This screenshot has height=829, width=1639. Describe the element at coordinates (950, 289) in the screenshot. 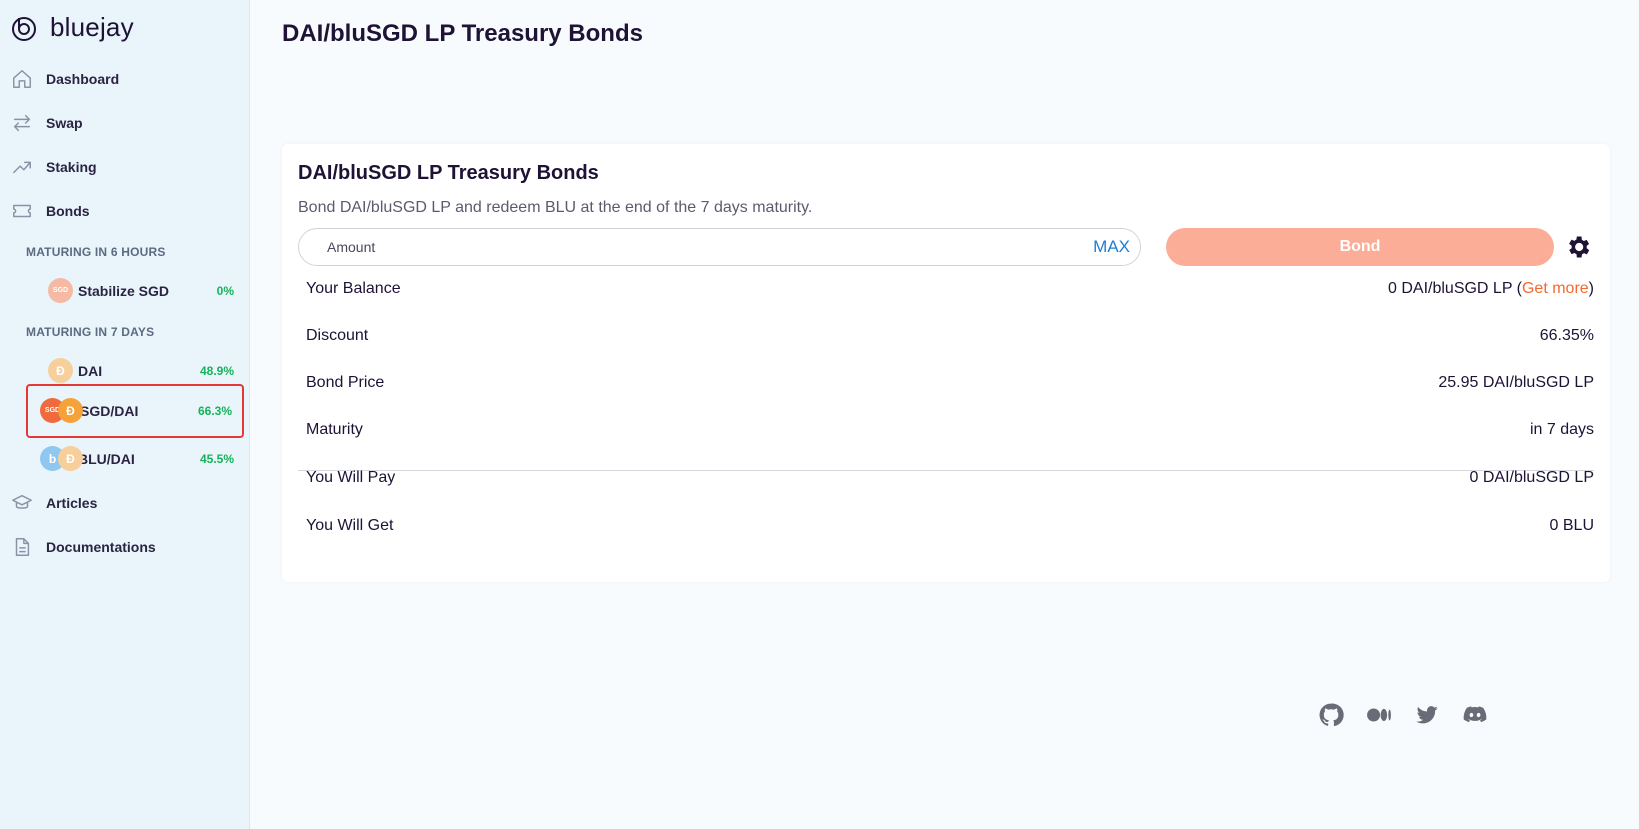

I see `row-your-balance: Your Balance 0 DAI/bluSGD LP (Get more)` at that location.